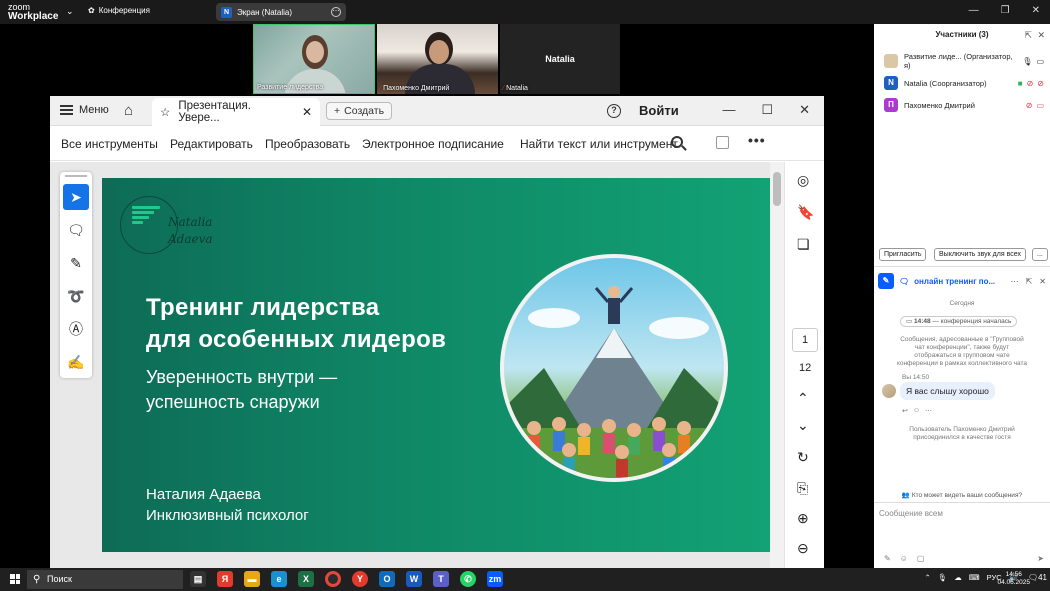 The width and height of the screenshot is (1050, 591). I want to click on menu-button: Меню, so click(84, 110).